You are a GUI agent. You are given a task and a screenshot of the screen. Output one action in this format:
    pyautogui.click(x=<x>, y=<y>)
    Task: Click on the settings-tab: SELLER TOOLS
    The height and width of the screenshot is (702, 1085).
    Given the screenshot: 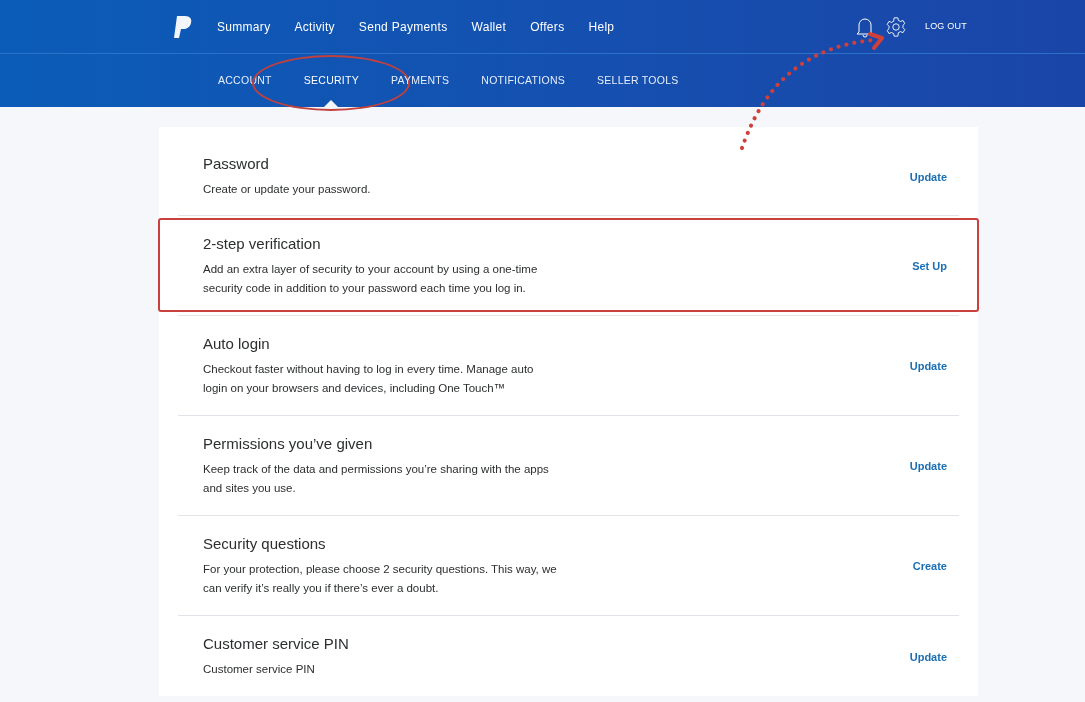 What is the action you would take?
    pyautogui.click(x=638, y=80)
    